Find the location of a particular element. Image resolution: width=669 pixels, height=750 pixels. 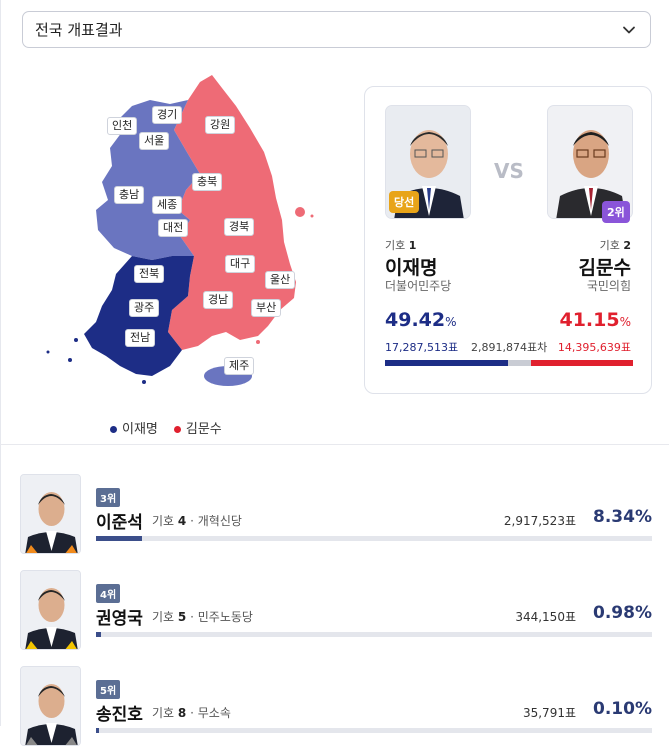

map-label-gyeongnam: 경남 is located at coordinates (218, 300).